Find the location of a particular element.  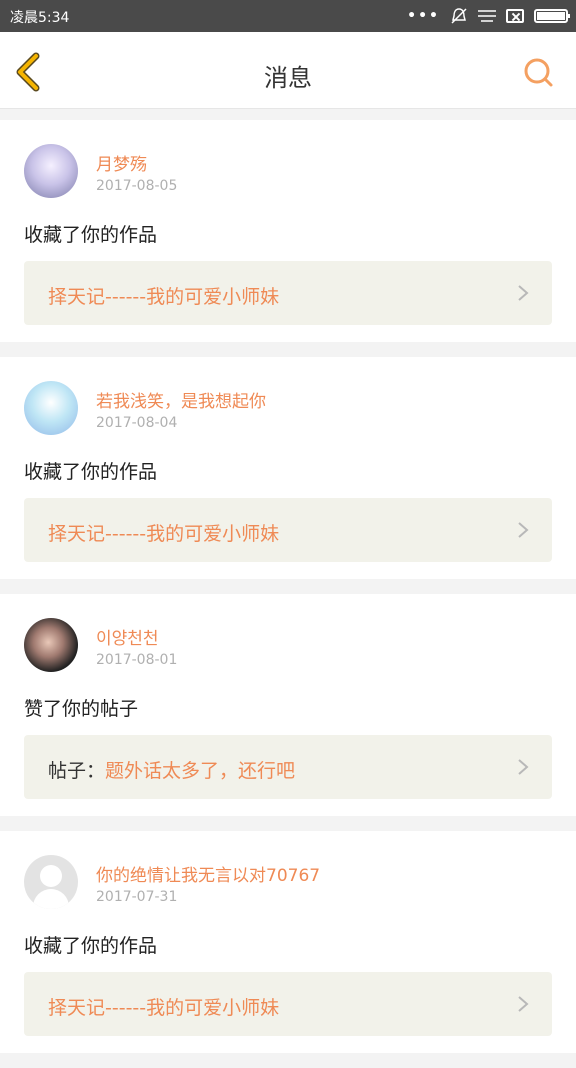

status-icons: ••• is located at coordinates (488, 16).